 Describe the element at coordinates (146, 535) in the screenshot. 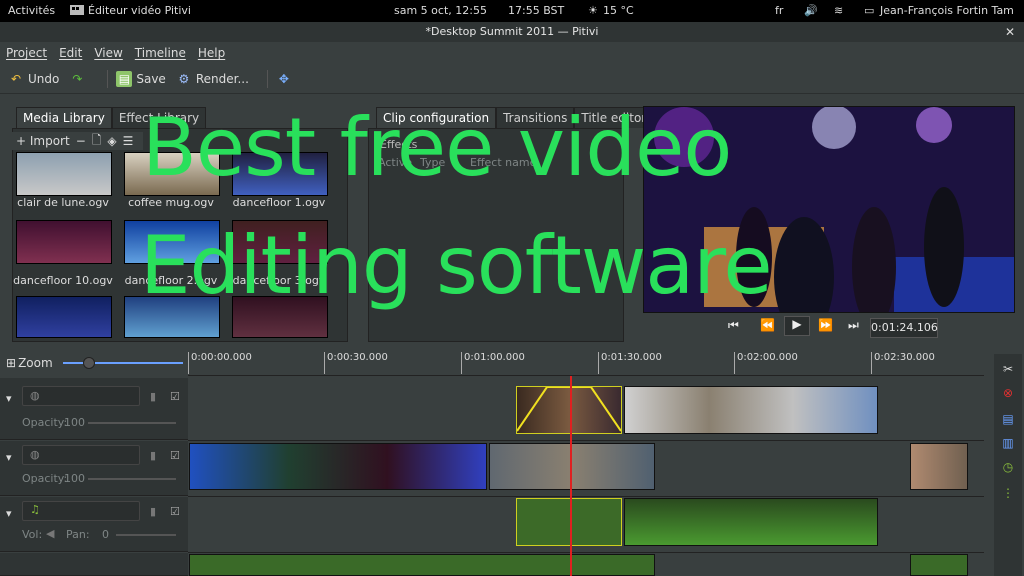

I see `pan-slider` at that location.